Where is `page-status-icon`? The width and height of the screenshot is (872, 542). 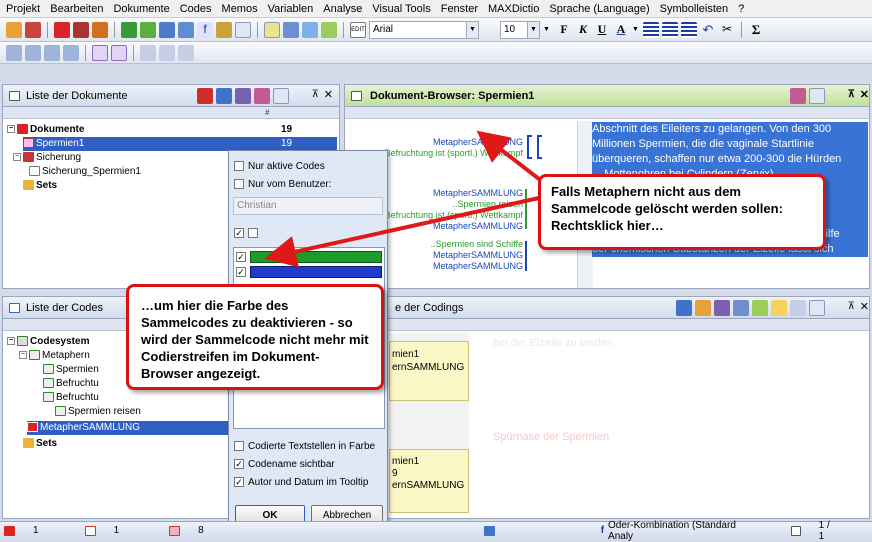 page-status-icon is located at coordinates (795, 530).